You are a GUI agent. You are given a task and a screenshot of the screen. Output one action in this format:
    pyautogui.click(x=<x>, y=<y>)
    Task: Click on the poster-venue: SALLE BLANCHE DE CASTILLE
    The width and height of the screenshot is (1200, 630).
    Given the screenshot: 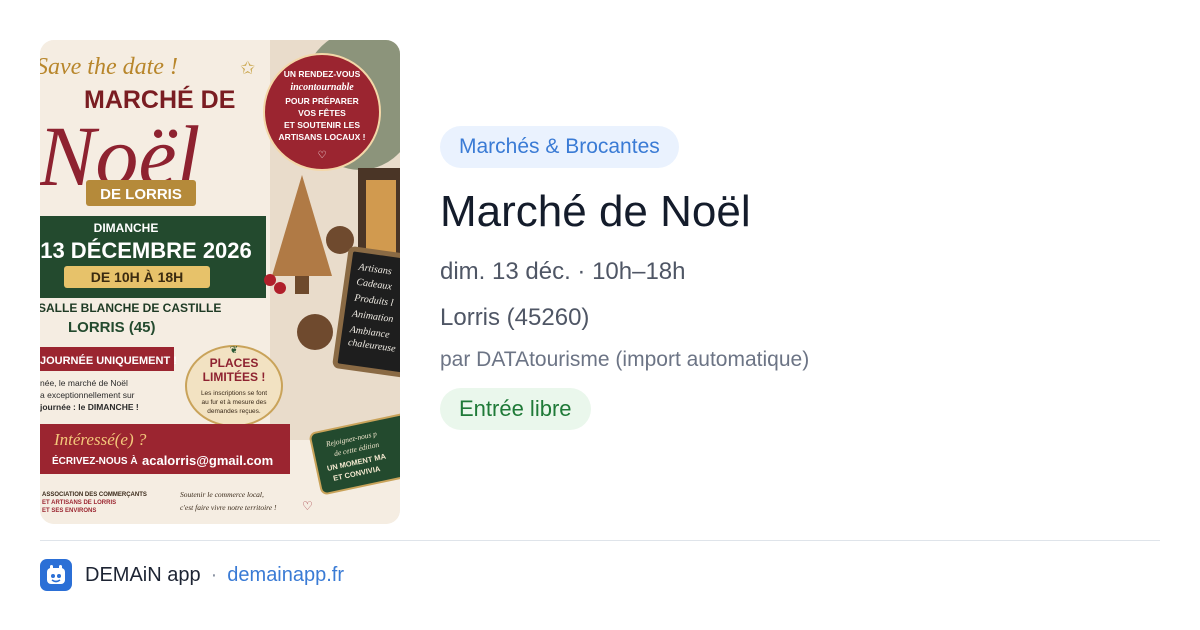 What is the action you would take?
    pyautogui.click(x=130, y=308)
    